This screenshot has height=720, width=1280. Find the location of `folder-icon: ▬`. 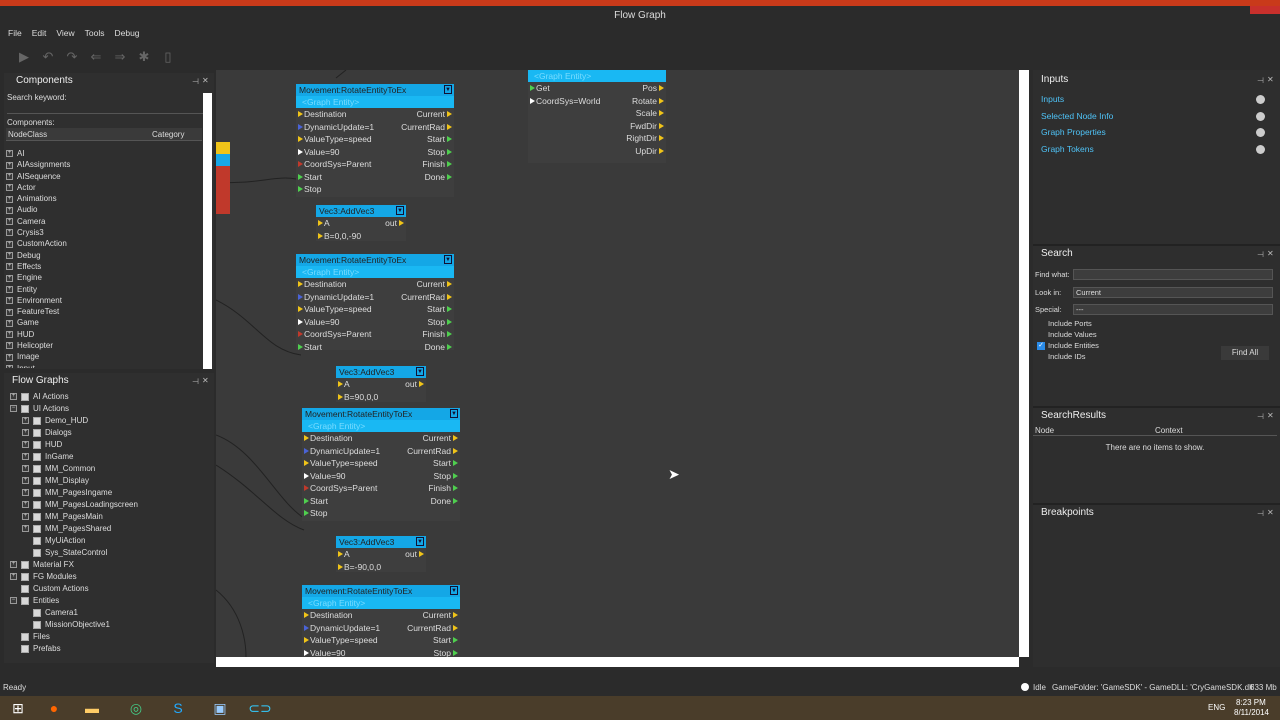

folder-icon: ▬ is located at coordinates (92, 708).